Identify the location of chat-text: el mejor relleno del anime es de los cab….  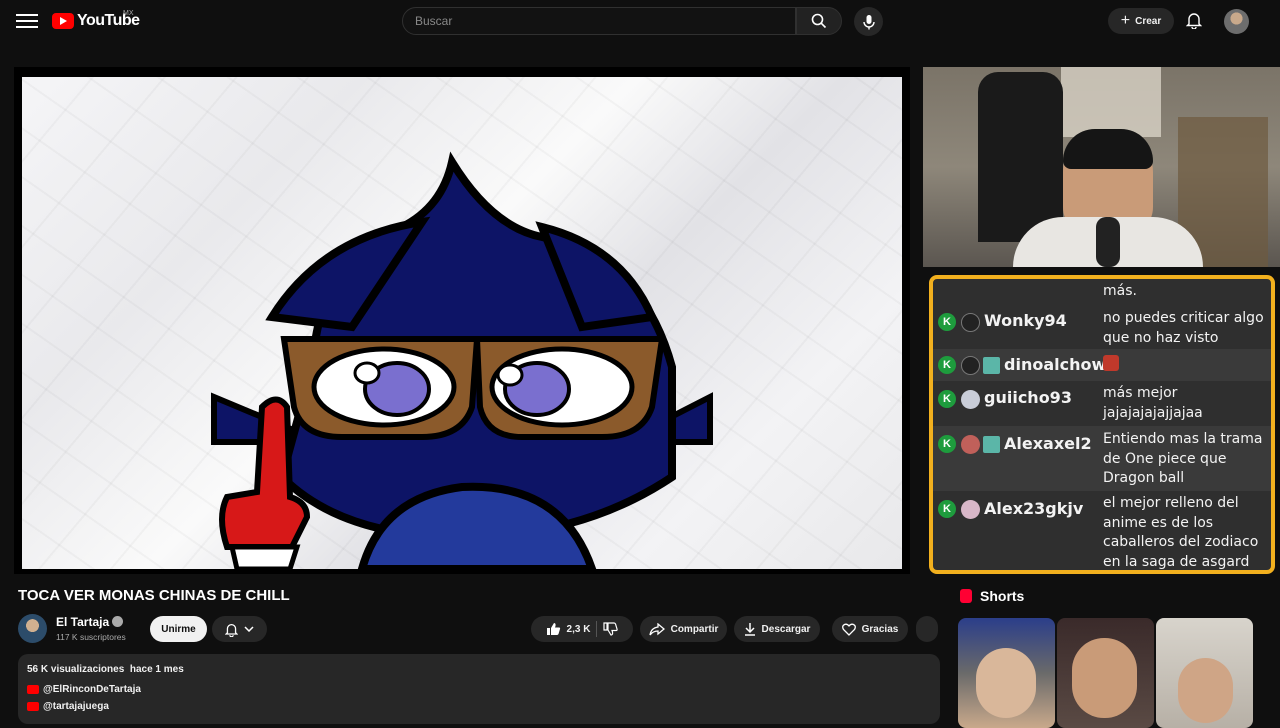
(1186, 532).